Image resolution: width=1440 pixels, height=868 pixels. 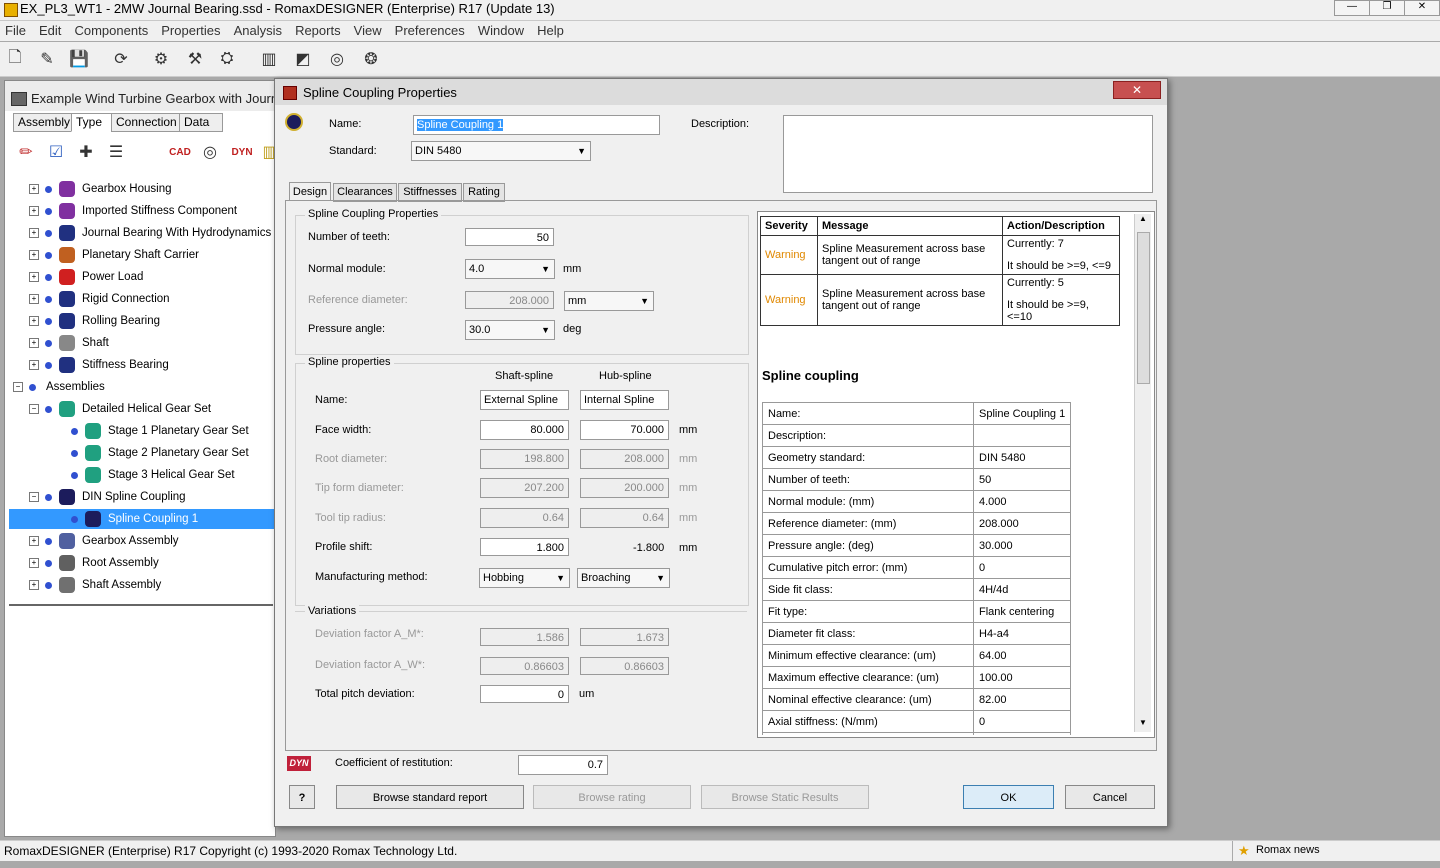 I want to click on tab-type: Type, so click(x=92, y=122).